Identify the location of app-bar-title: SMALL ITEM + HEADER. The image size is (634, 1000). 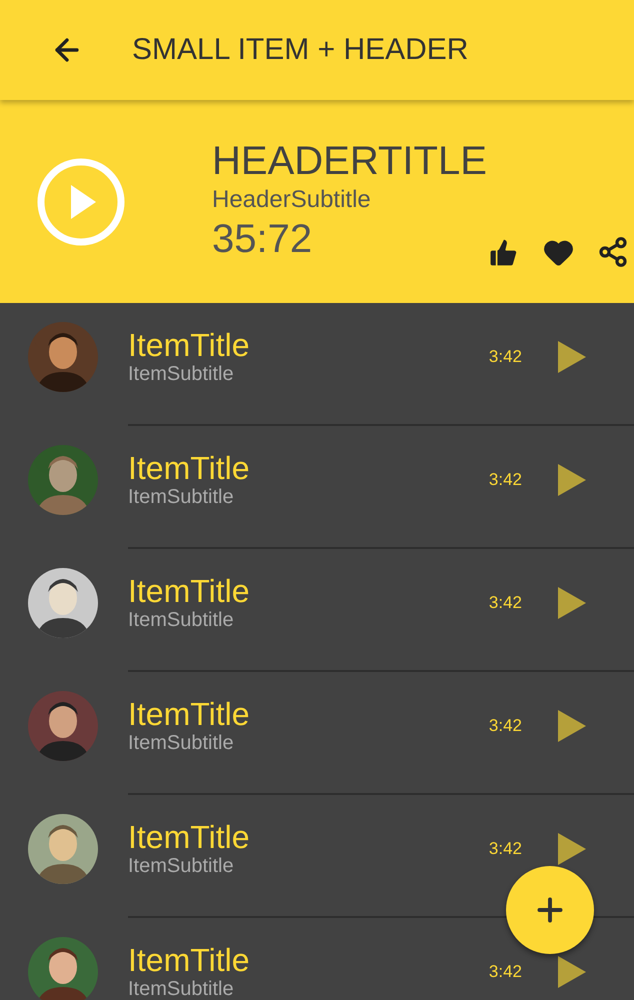
(300, 50).